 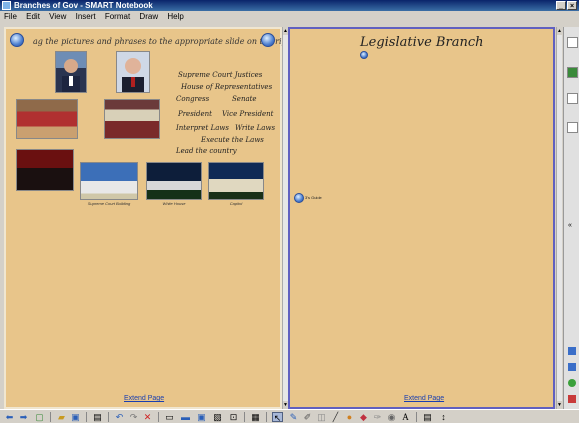 I want to click on right-page-scrollbar: ▲ ▼, so click(x=559, y=218).